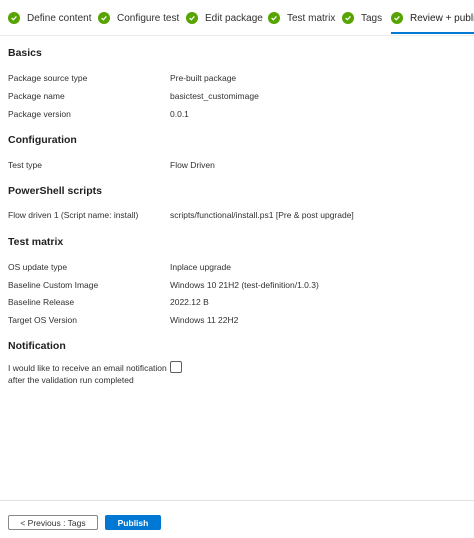 The width and height of the screenshot is (474, 538). What do you see at coordinates (442, 18) in the screenshot?
I see `tab-label: Review + publish` at bounding box center [442, 18].